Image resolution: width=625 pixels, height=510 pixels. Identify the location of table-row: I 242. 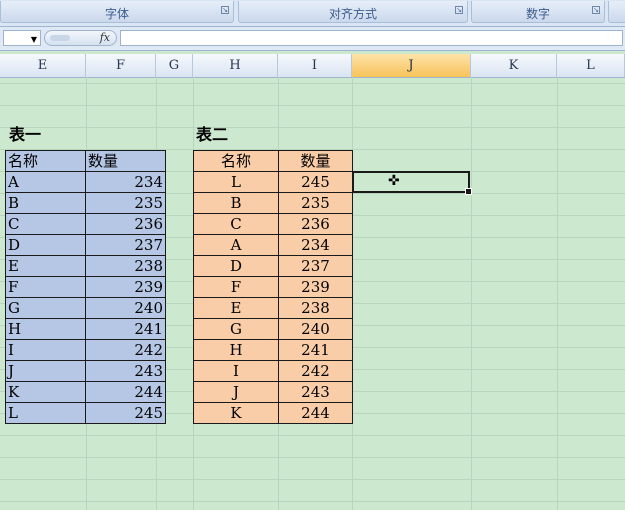
(273, 371).